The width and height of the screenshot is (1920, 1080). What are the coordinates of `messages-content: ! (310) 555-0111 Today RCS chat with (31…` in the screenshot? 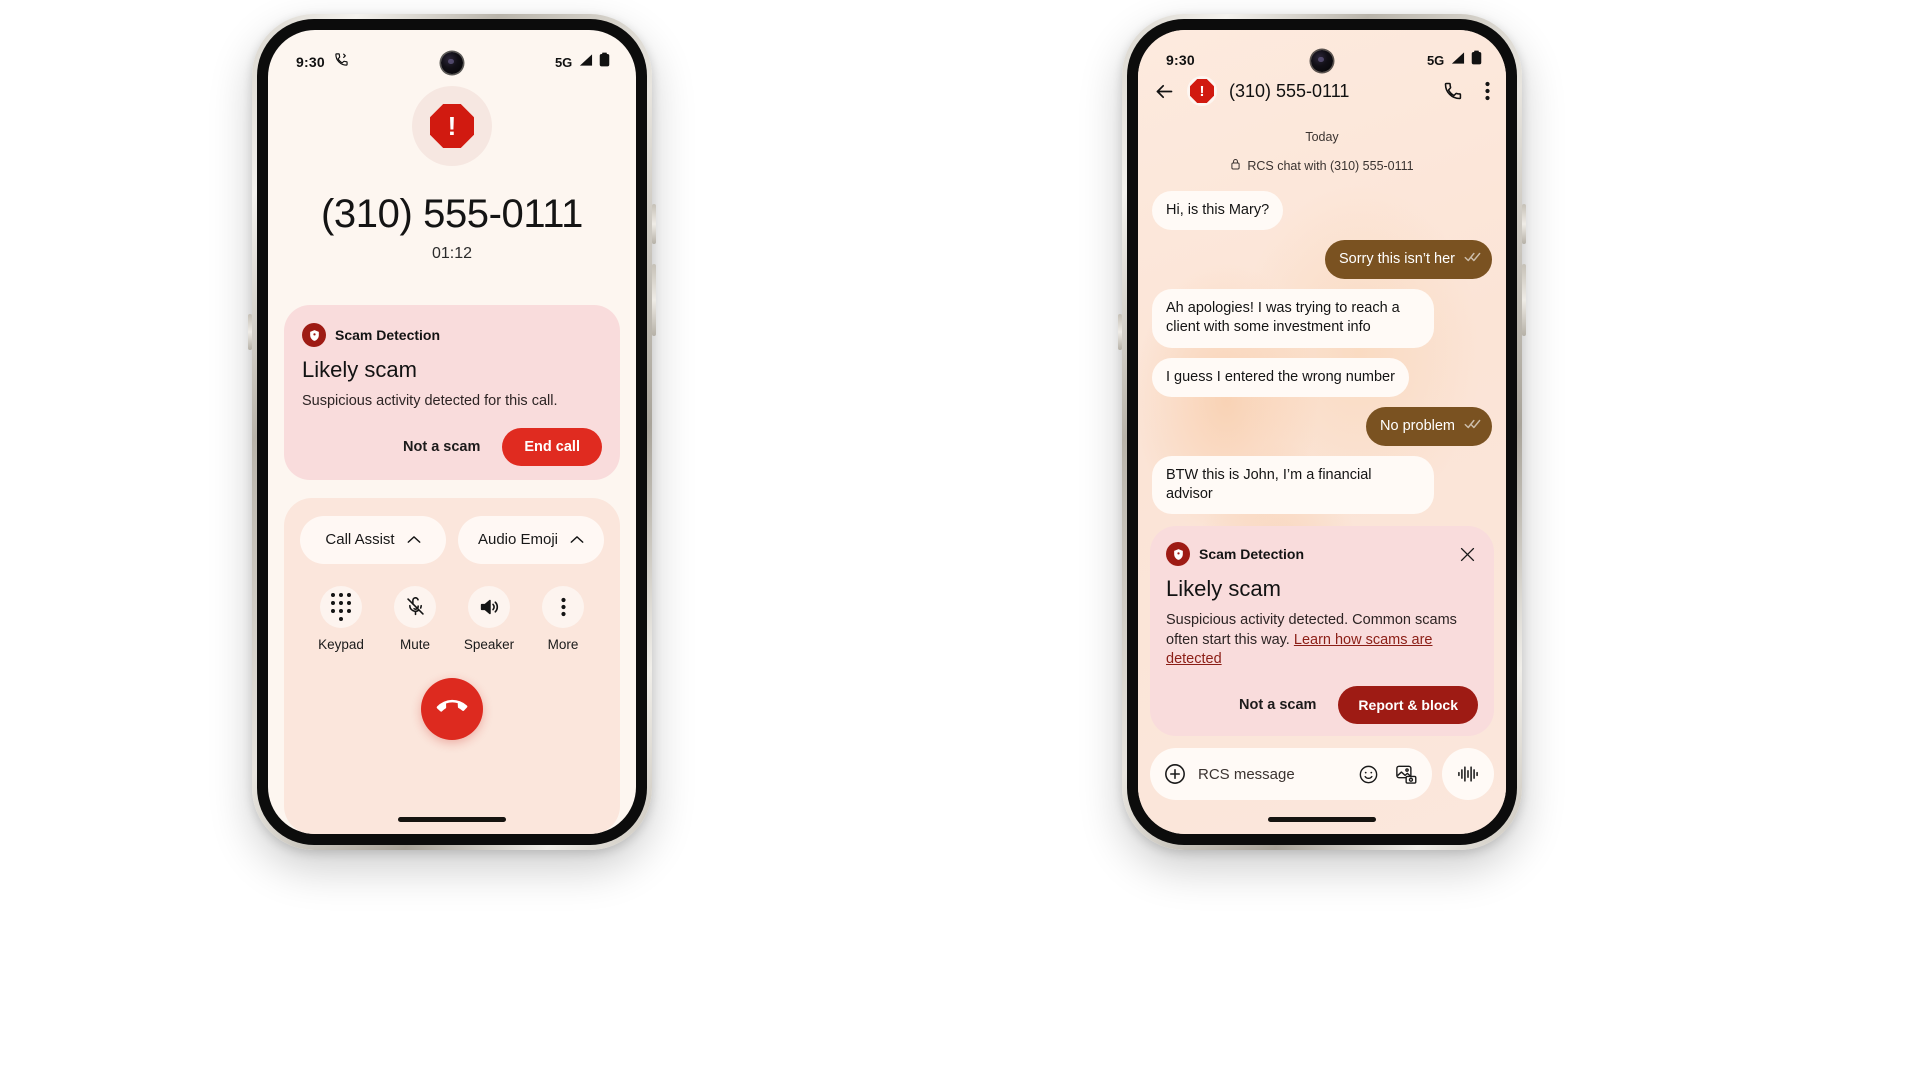 It's located at (1322, 432).